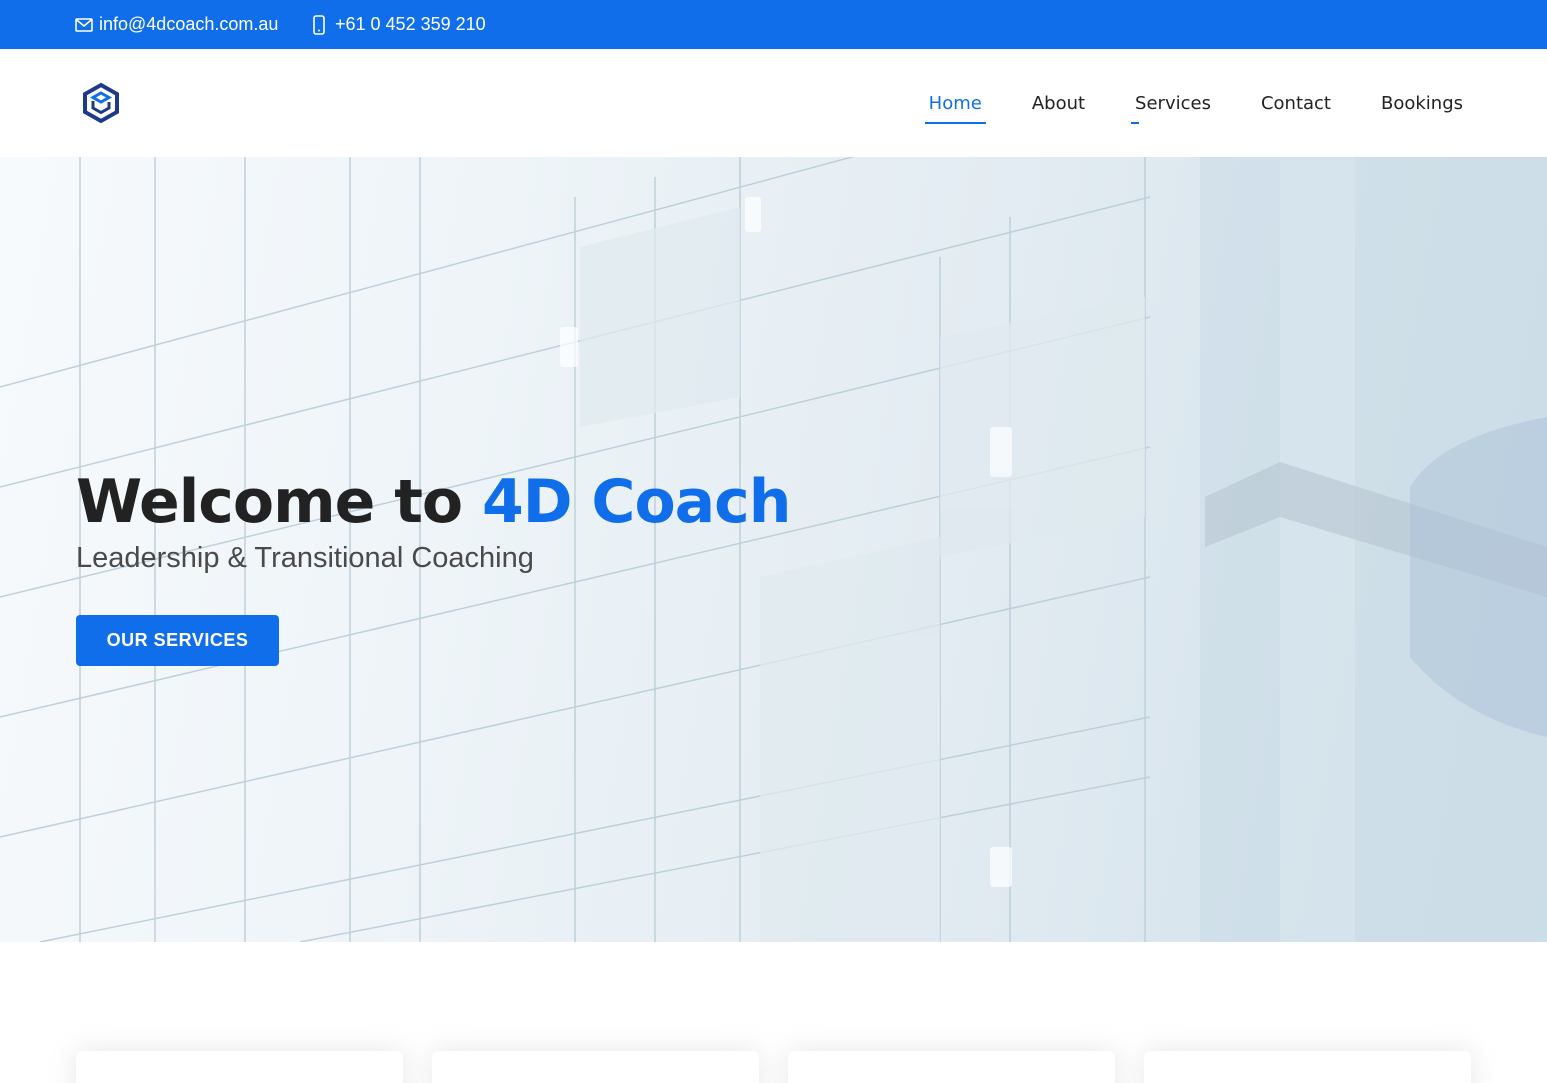 The image size is (1547, 1083). I want to click on our-services-button: OUR SERVICES, so click(177, 640).